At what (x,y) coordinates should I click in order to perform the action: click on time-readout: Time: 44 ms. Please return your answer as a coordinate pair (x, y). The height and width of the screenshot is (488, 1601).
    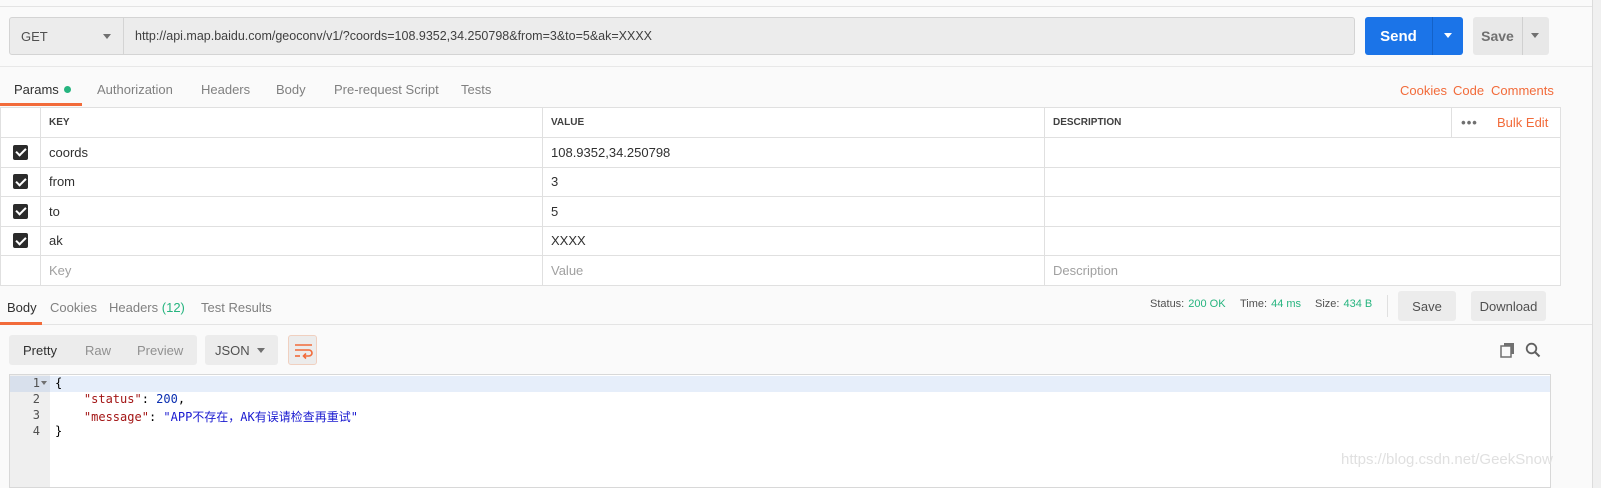
    Looking at the image, I should click on (1270, 304).